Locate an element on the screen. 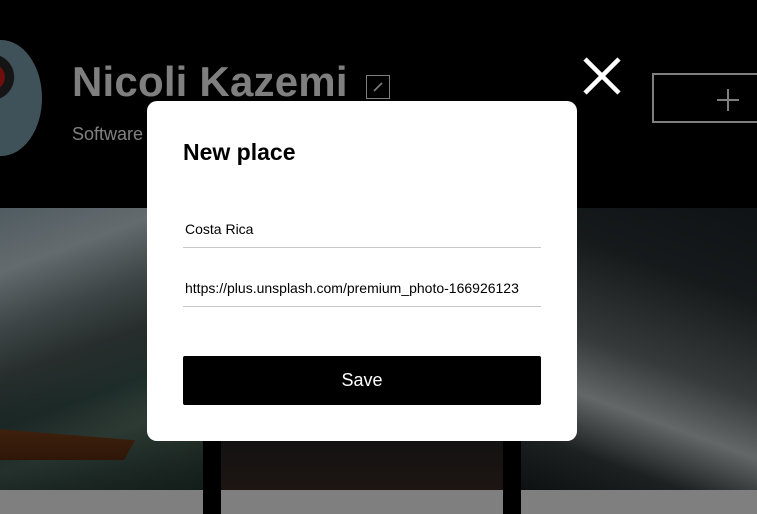 This screenshot has height=514, width=757. image-link-input is located at coordinates (362, 292).